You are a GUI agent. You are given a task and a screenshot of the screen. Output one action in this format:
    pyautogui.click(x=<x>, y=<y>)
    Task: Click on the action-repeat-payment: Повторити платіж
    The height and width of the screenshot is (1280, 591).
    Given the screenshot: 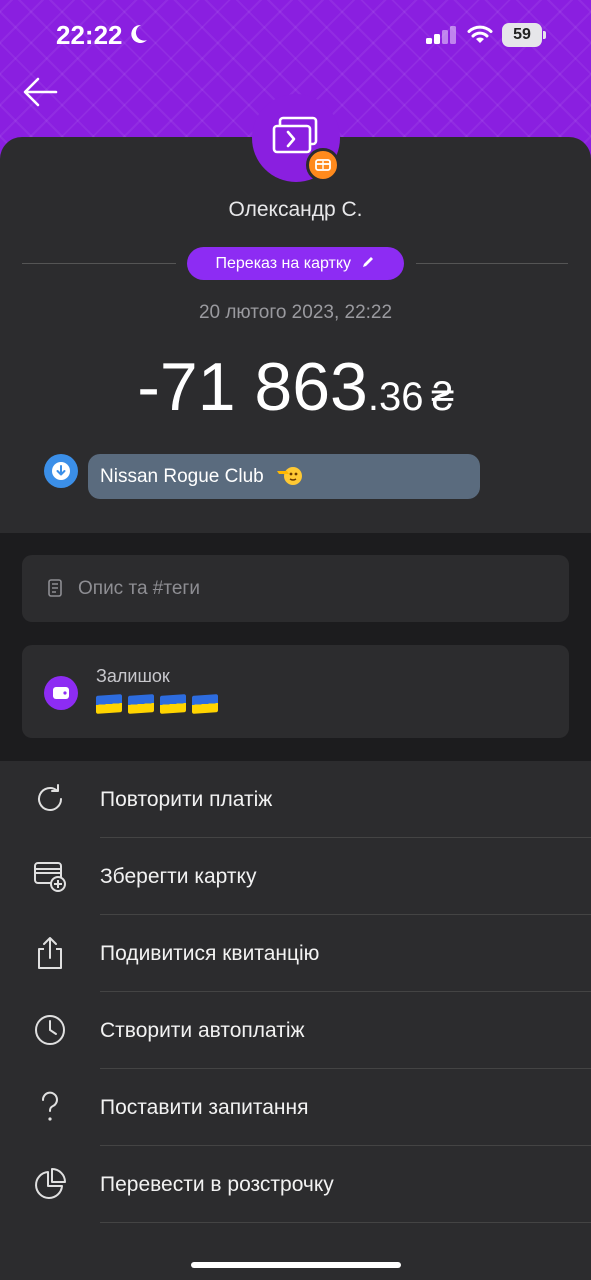 What is the action you would take?
    pyautogui.click(x=295, y=799)
    